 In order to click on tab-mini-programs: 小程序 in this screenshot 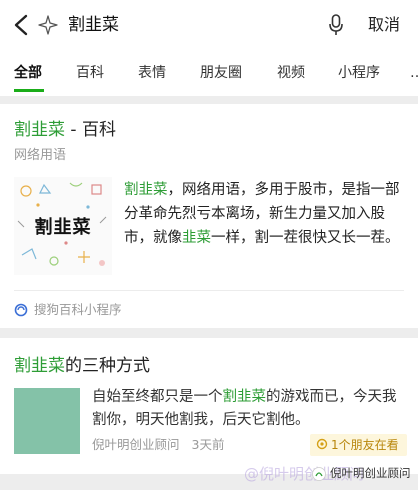, I will do `click(359, 73)`.